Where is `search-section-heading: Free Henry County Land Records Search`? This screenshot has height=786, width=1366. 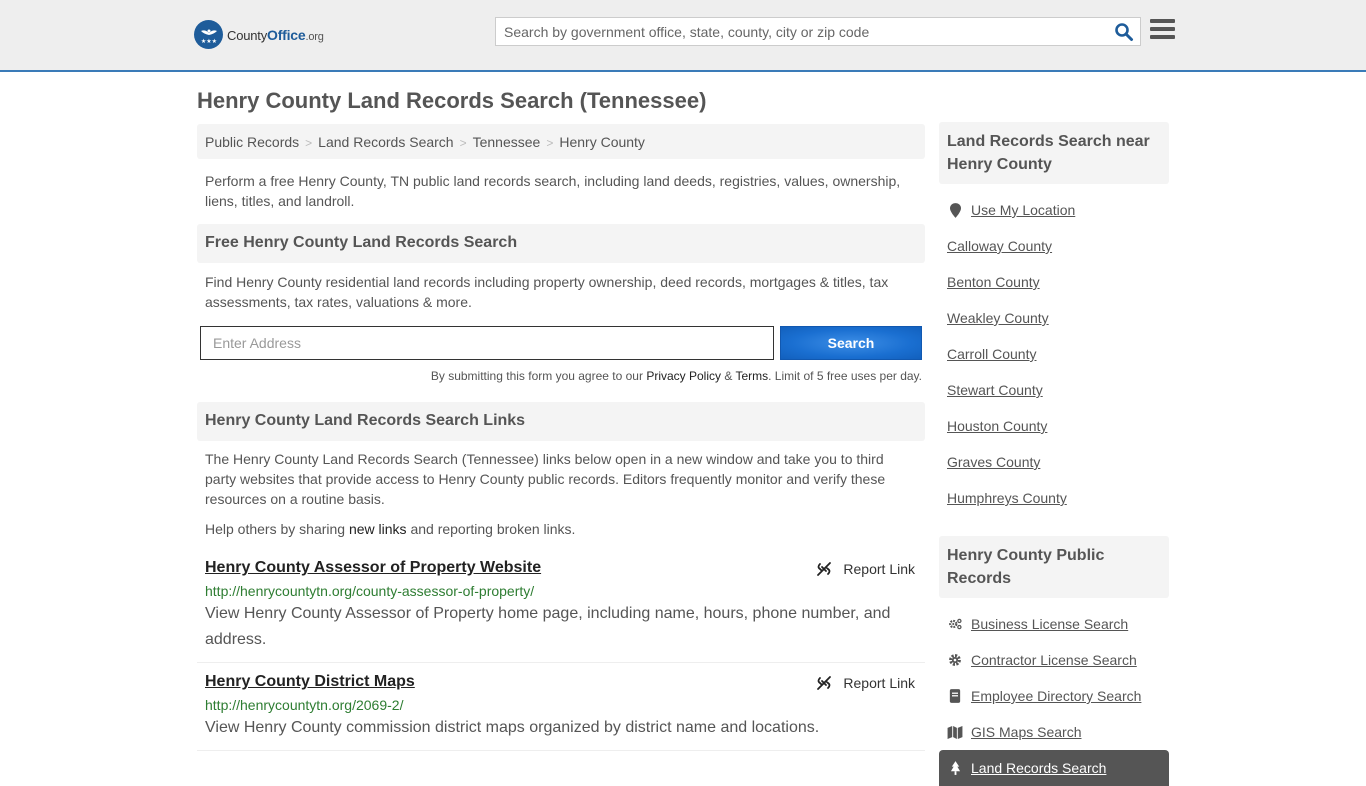 search-section-heading: Free Henry County Land Records Search is located at coordinates (561, 243).